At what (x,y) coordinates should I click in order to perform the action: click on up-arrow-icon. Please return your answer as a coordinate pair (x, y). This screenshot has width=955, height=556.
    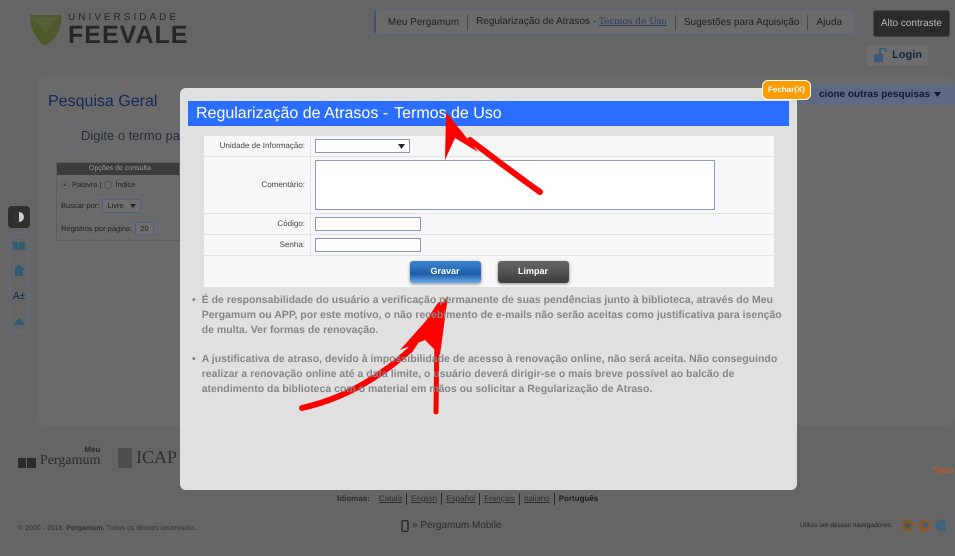
    Looking at the image, I should click on (18, 321).